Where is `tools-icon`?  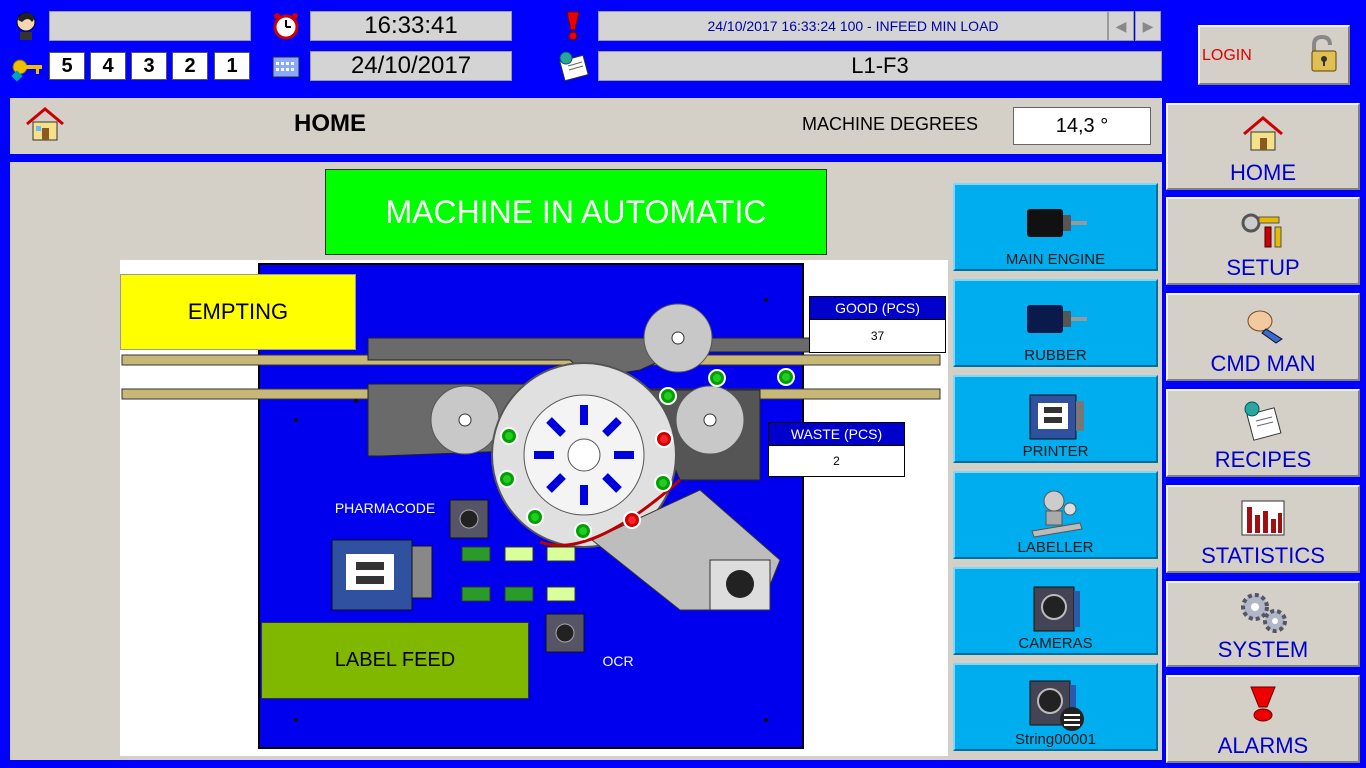 tools-icon is located at coordinates (1261, 230).